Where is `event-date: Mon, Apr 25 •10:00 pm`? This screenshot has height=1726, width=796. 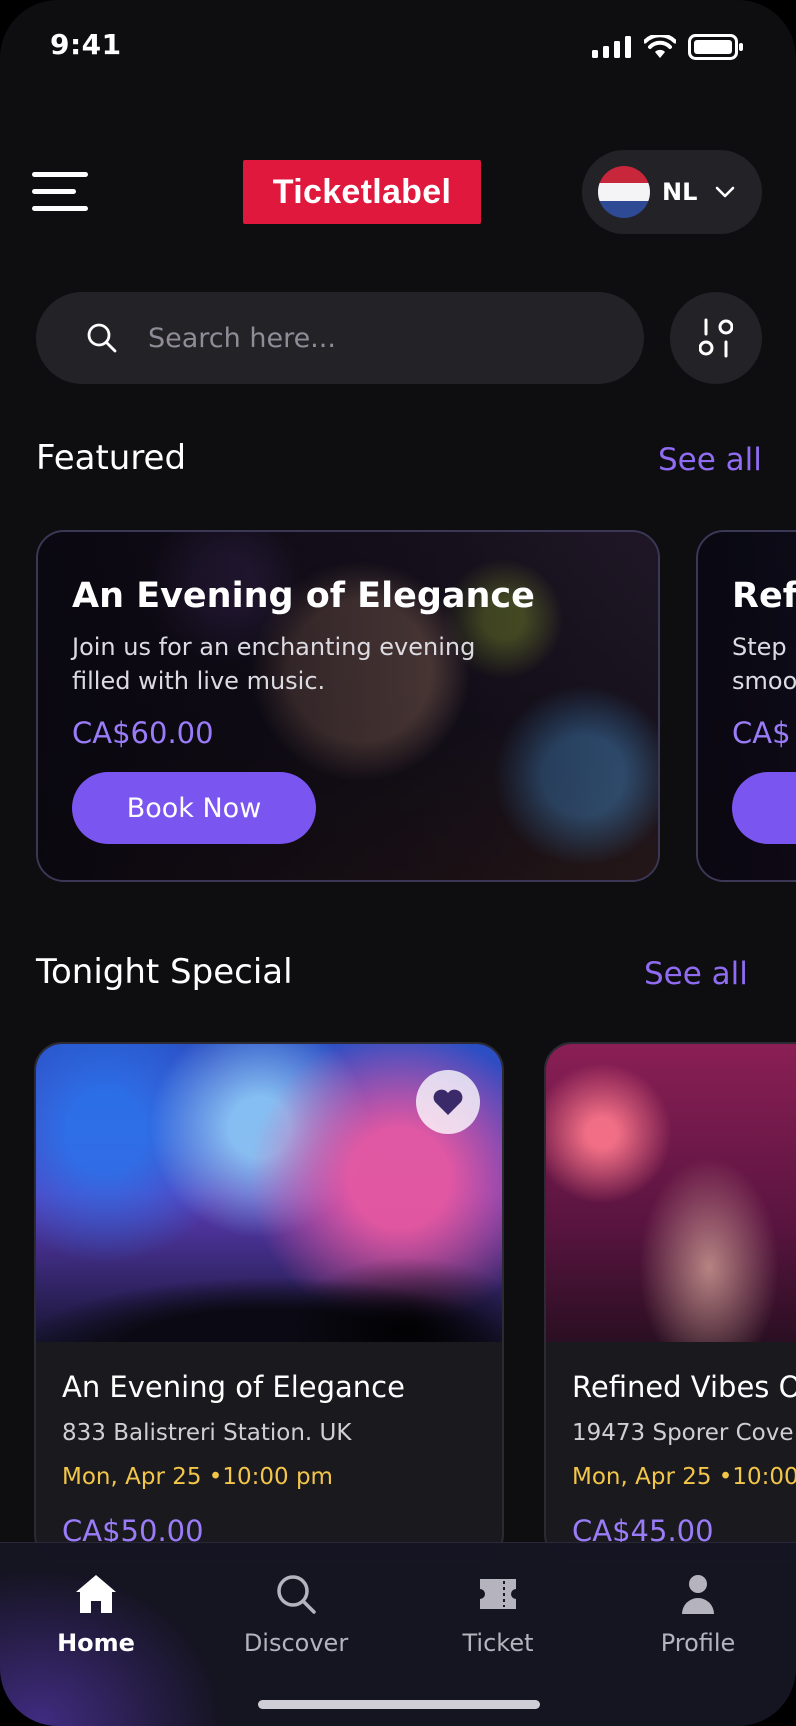 event-date: Mon, Apr 25 •10:00 pm is located at coordinates (197, 1477).